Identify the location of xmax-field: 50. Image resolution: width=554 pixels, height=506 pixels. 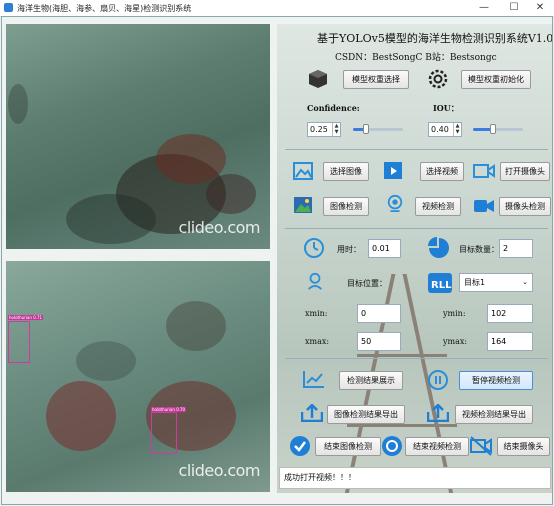
(379, 341).